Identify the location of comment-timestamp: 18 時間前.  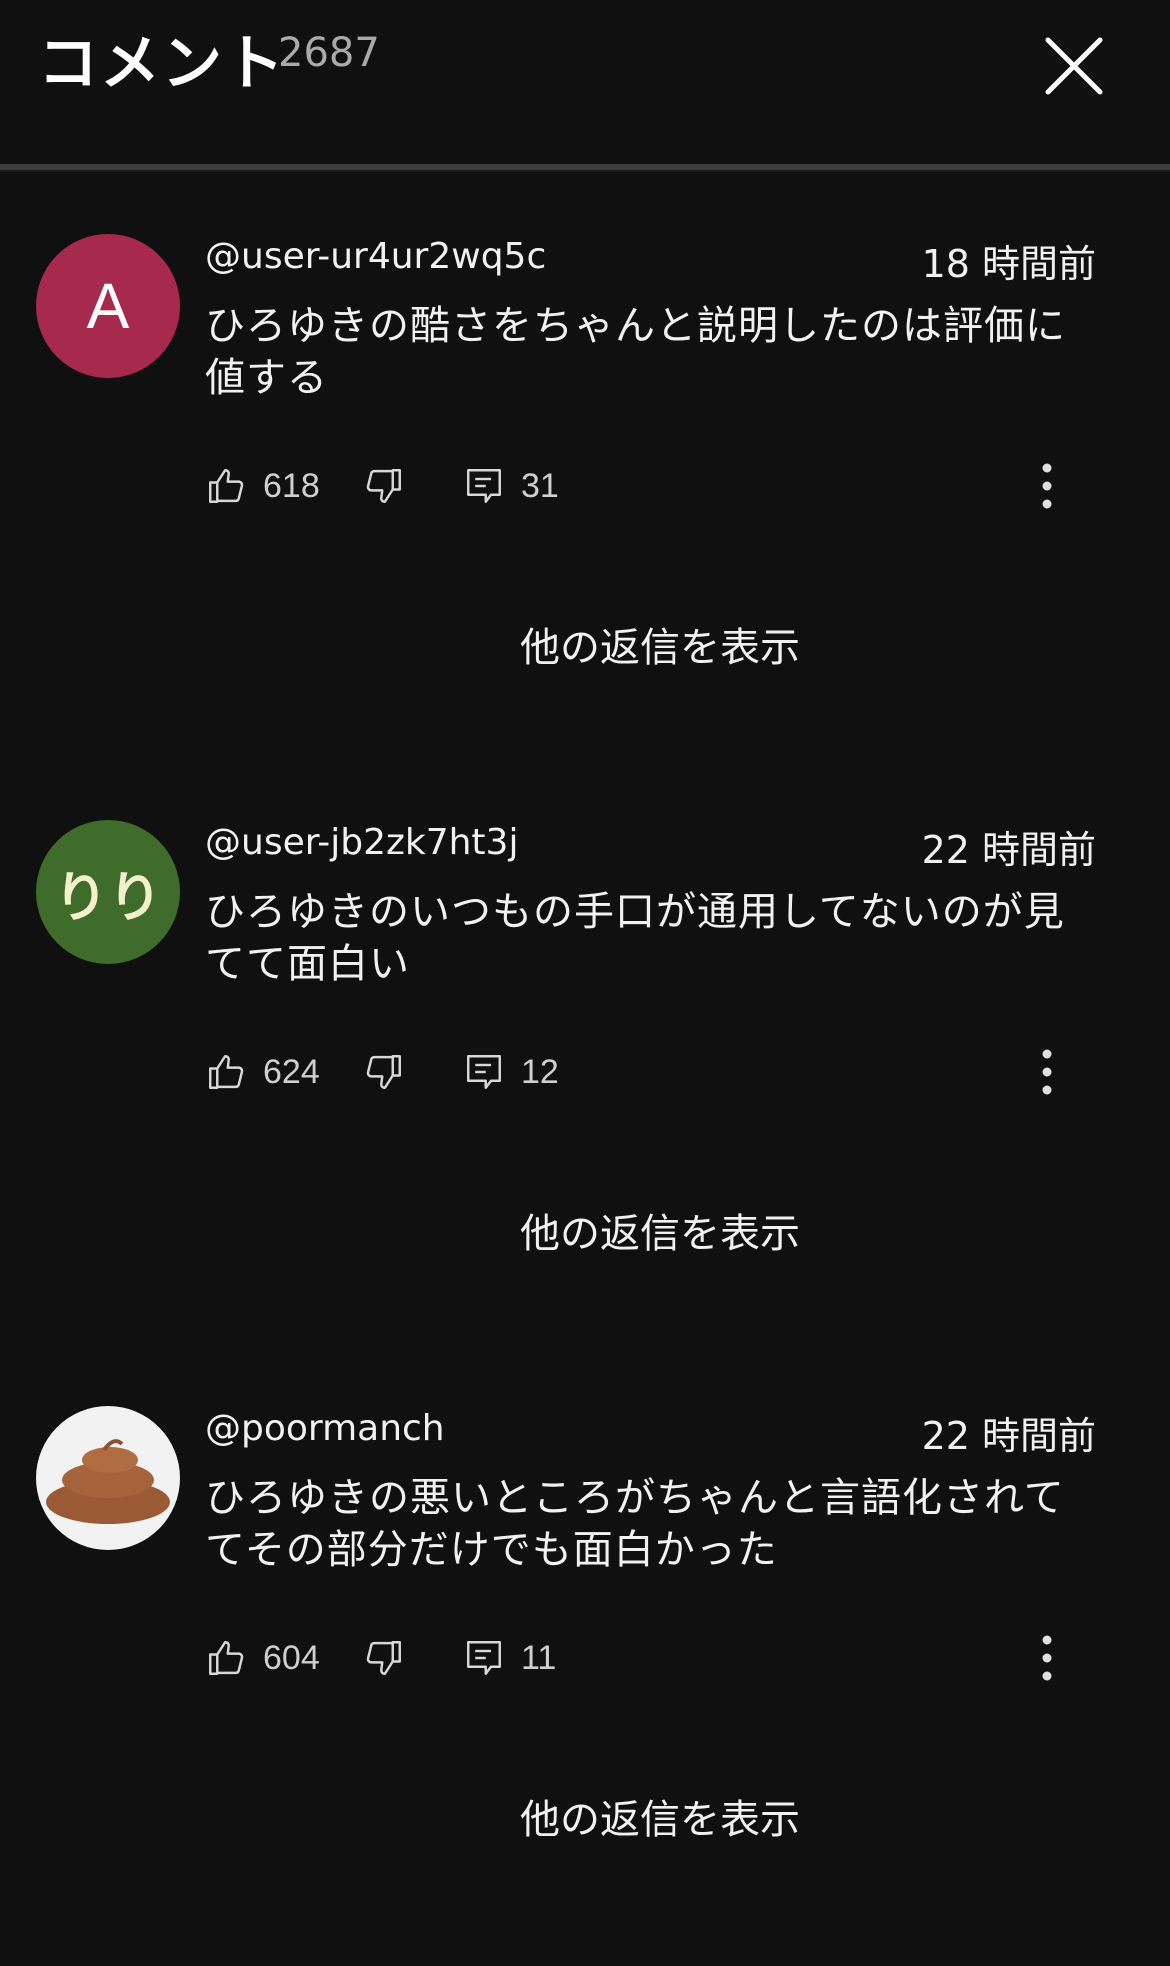
(1008, 264).